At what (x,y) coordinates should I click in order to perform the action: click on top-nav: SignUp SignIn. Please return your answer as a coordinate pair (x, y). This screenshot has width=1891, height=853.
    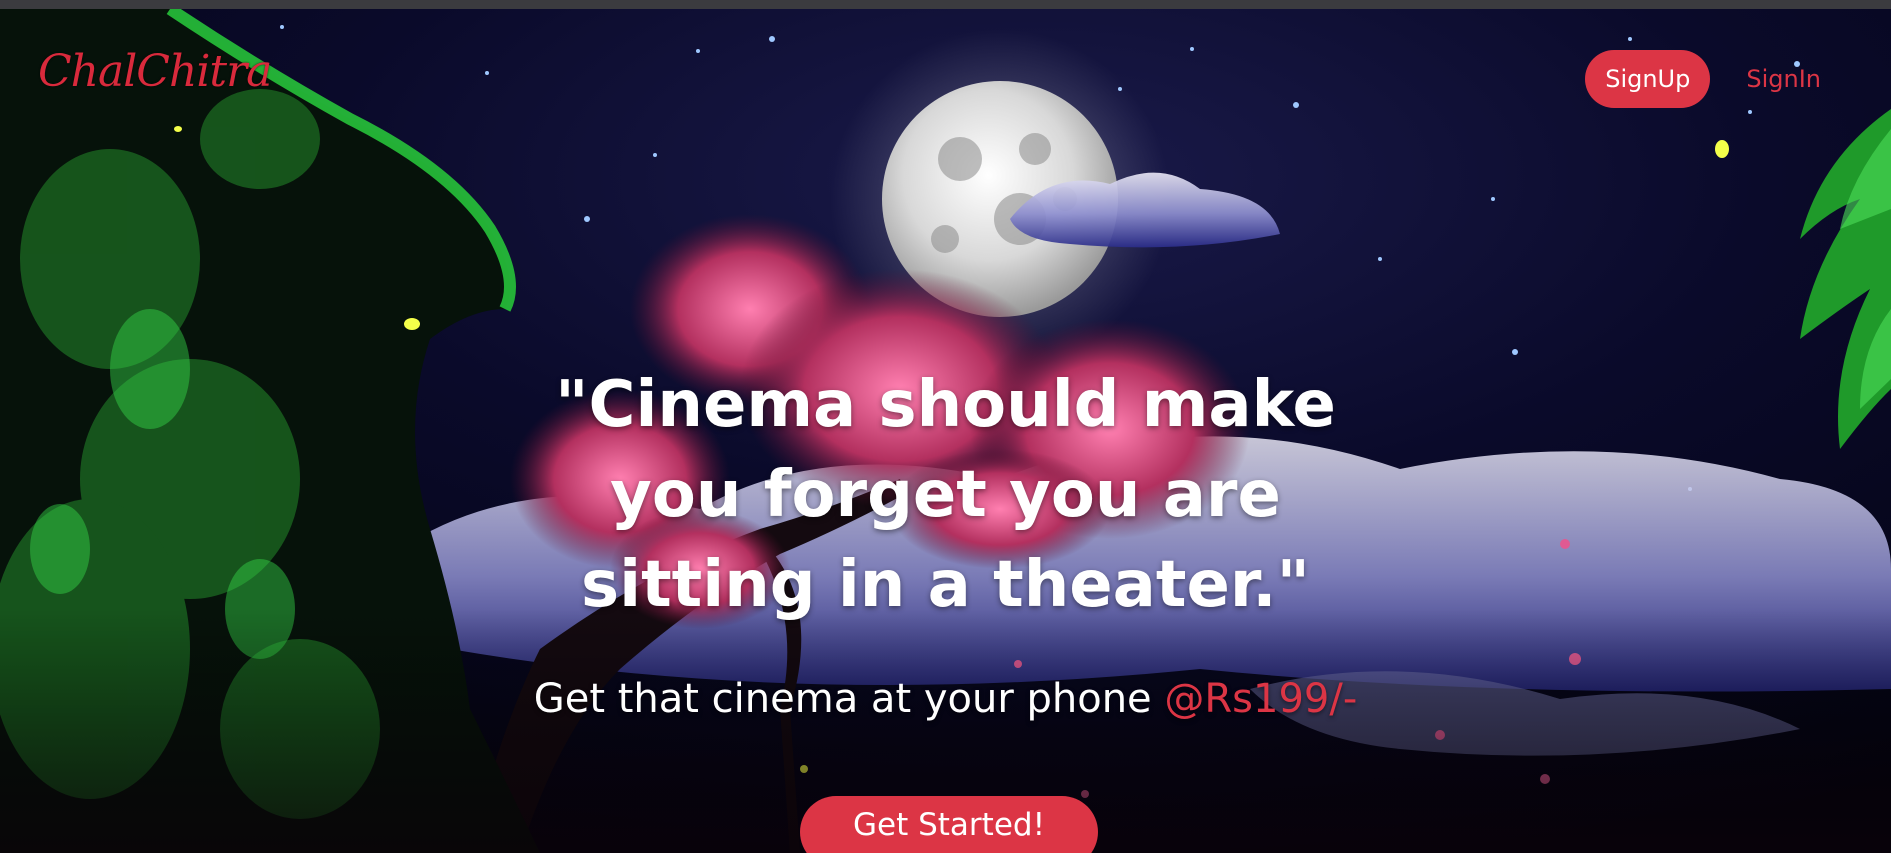
    Looking at the image, I should click on (1703, 79).